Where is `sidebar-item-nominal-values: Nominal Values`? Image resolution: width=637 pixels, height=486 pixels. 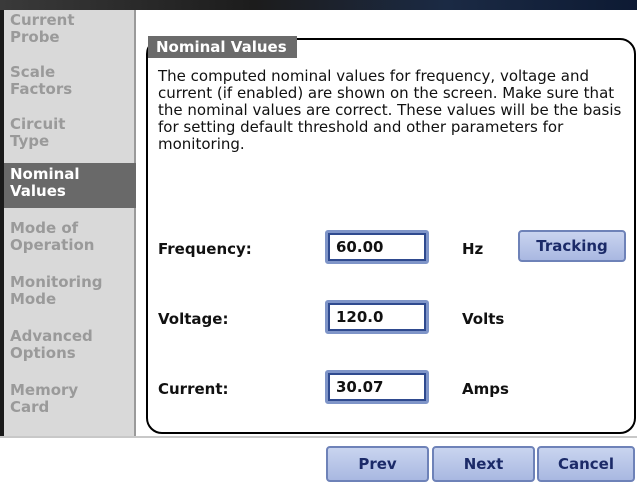 sidebar-item-nominal-values: Nominal Values is located at coordinates (70, 185).